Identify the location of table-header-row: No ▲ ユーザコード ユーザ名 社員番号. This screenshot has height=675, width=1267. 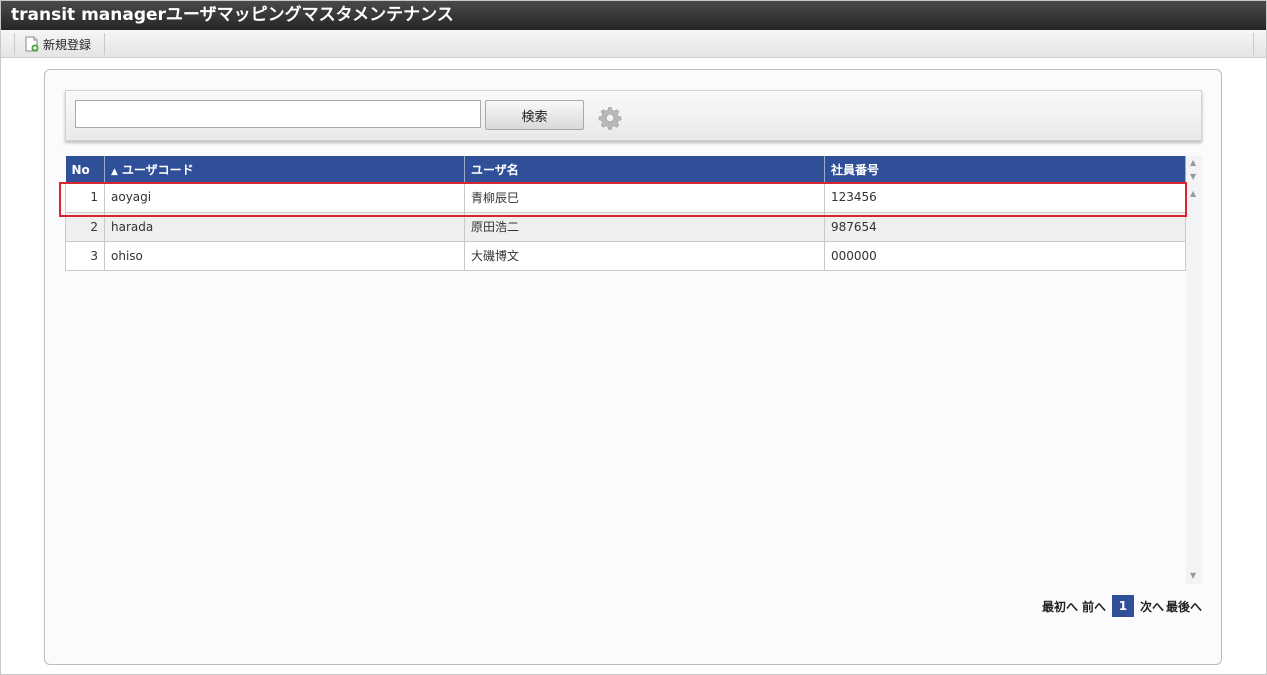
(625, 169).